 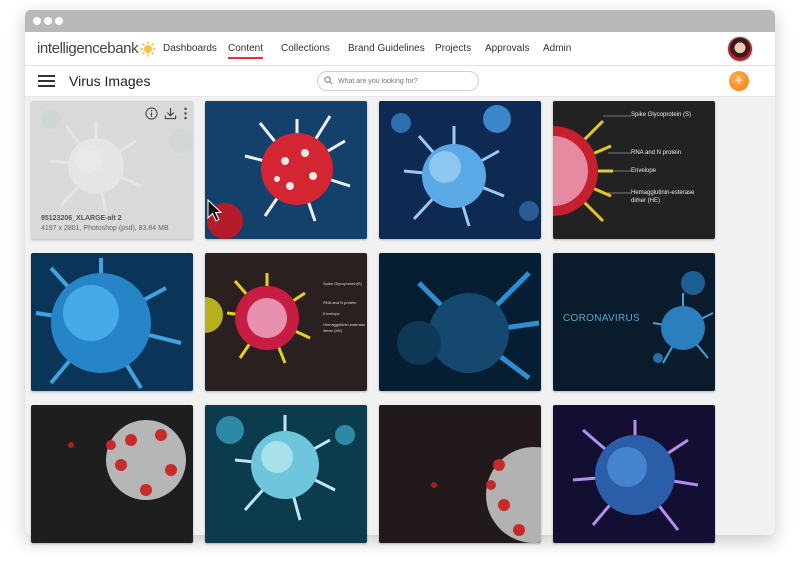 What do you see at coordinates (81, 218) in the screenshot?
I see `asset-name: 95123206_XLARGE-alt 2` at bounding box center [81, 218].